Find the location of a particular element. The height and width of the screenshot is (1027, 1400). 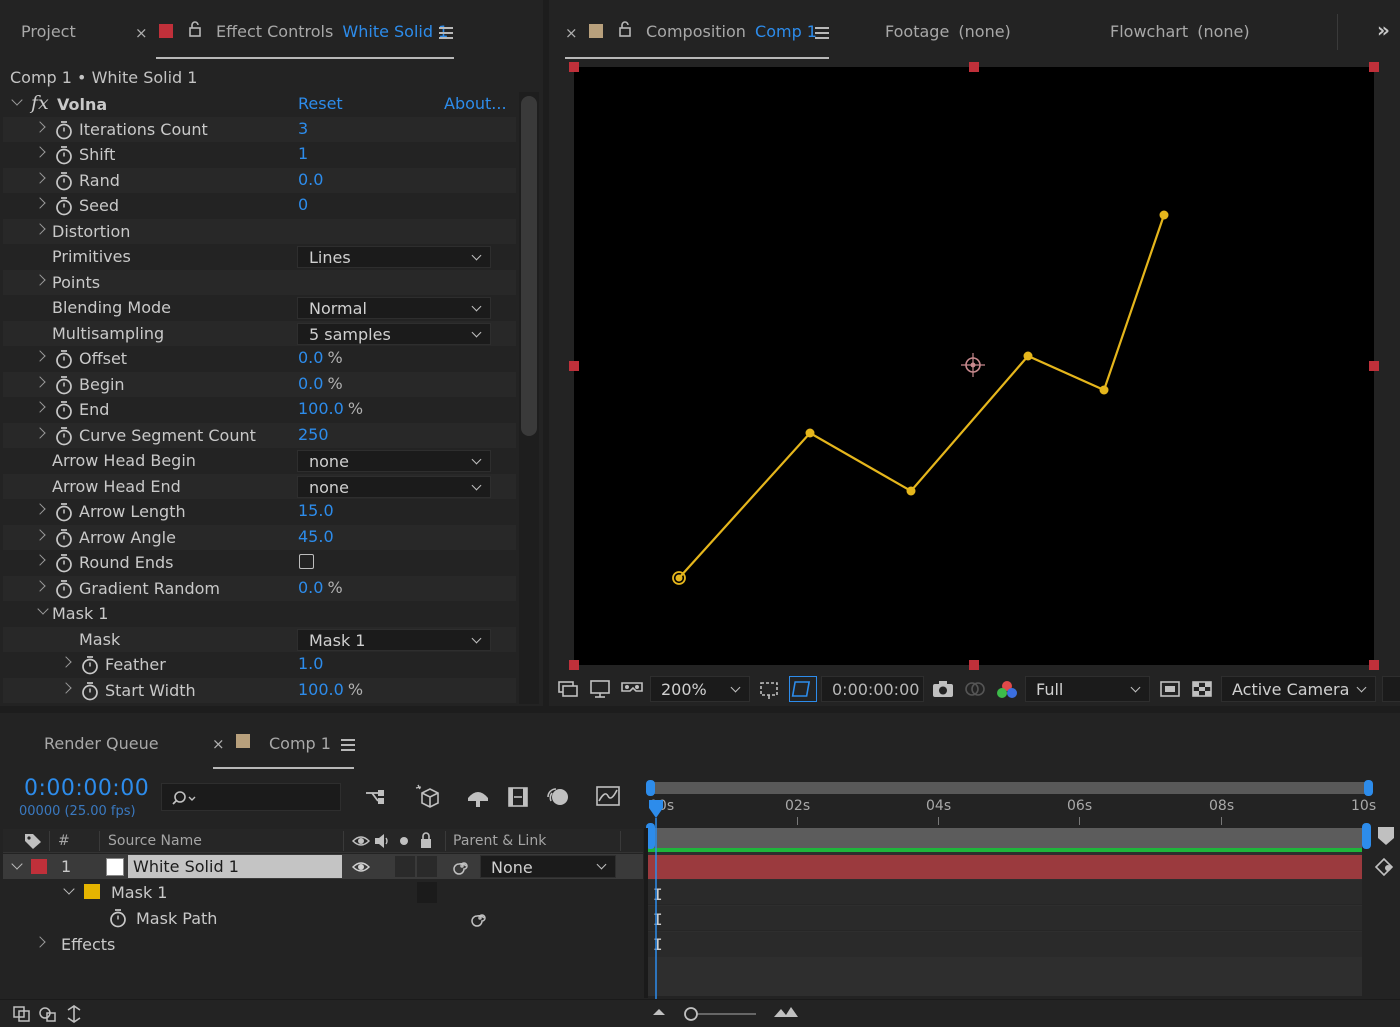

work-area-start-handle is located at coordinates (650, 788).